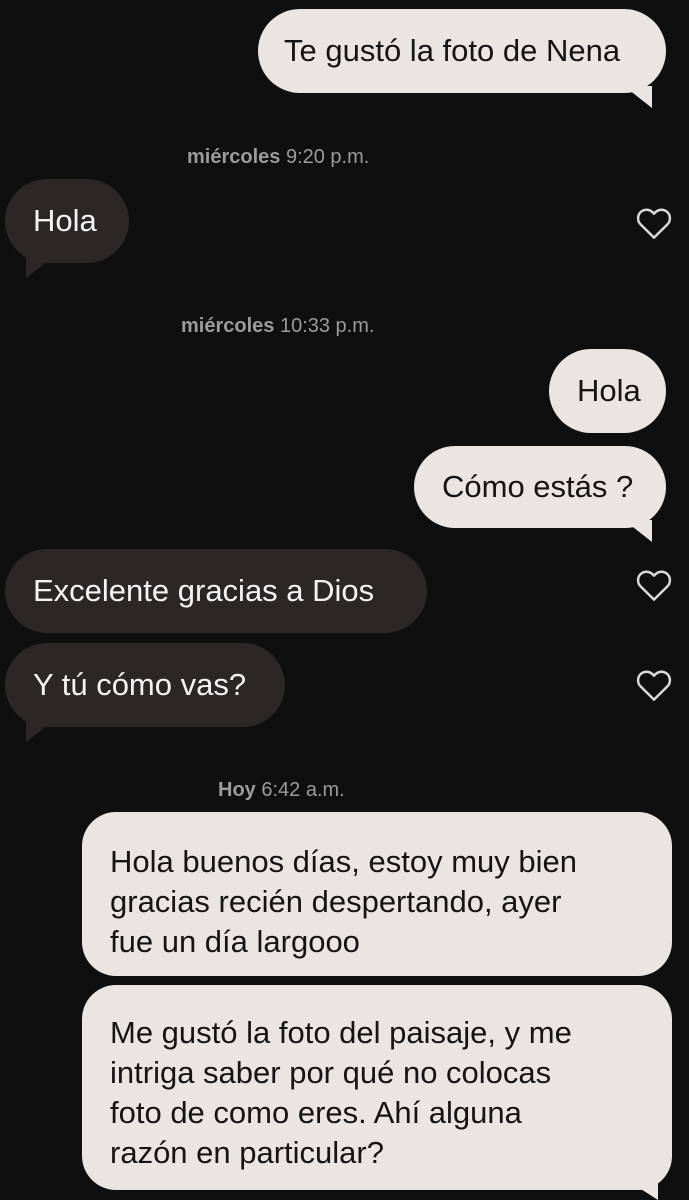 This screenshot has height=1200, width=689. I want to click on incoming-message-bubble: Y tú cómo vas?, so click(145, 685).